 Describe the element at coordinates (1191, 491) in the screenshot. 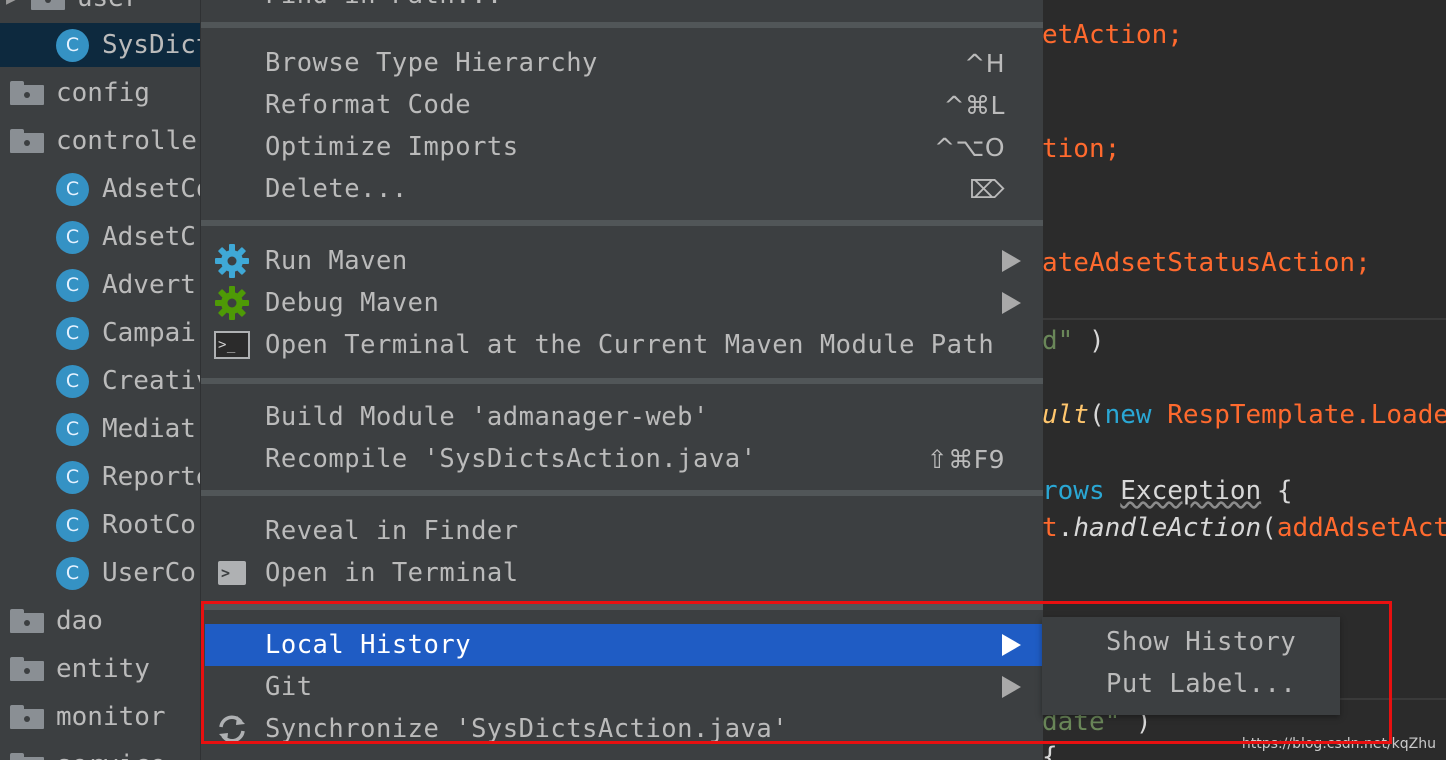

I see `code-token: Exception` at that location.